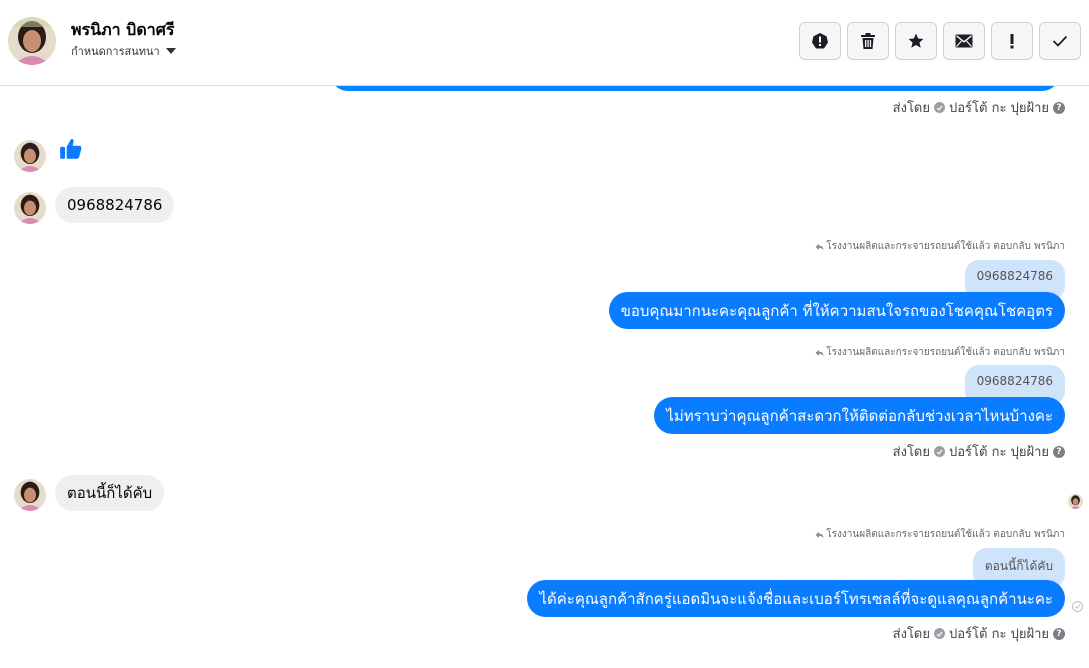  Describe the element at coordinates (115, 205) in the screenshot. I see `incoming-message: 0968824786` at that location.